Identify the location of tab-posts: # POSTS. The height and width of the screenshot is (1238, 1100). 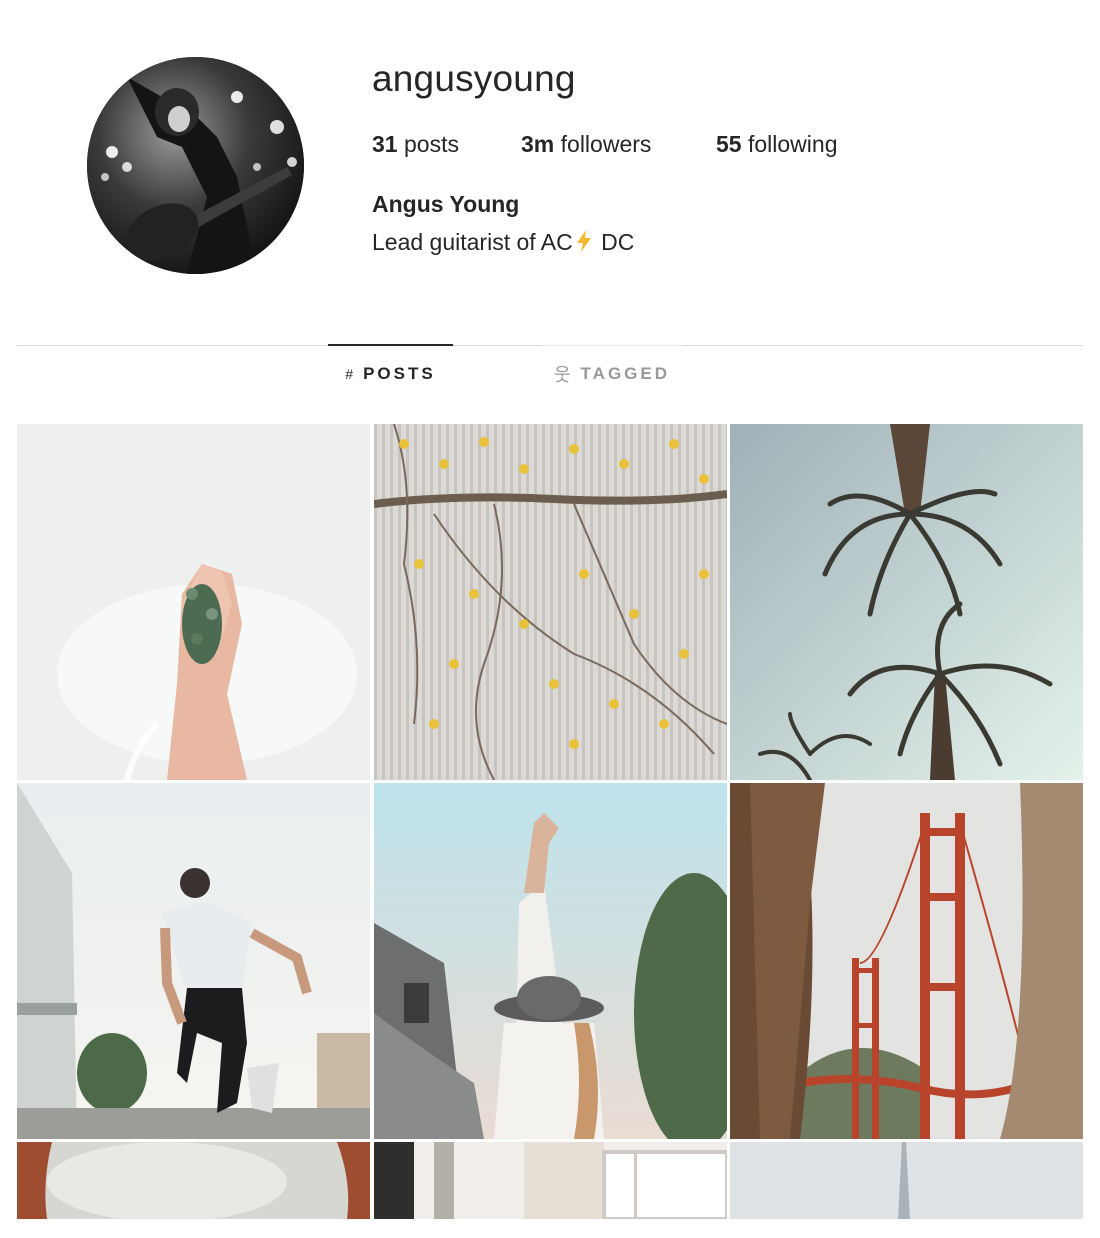
(390, 373).